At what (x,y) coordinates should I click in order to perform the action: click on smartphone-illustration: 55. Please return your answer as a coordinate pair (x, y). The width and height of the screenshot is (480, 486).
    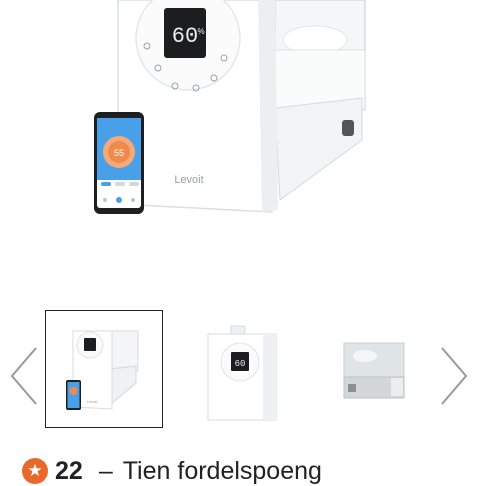
    Looking at the image, I should click on (119, 163).